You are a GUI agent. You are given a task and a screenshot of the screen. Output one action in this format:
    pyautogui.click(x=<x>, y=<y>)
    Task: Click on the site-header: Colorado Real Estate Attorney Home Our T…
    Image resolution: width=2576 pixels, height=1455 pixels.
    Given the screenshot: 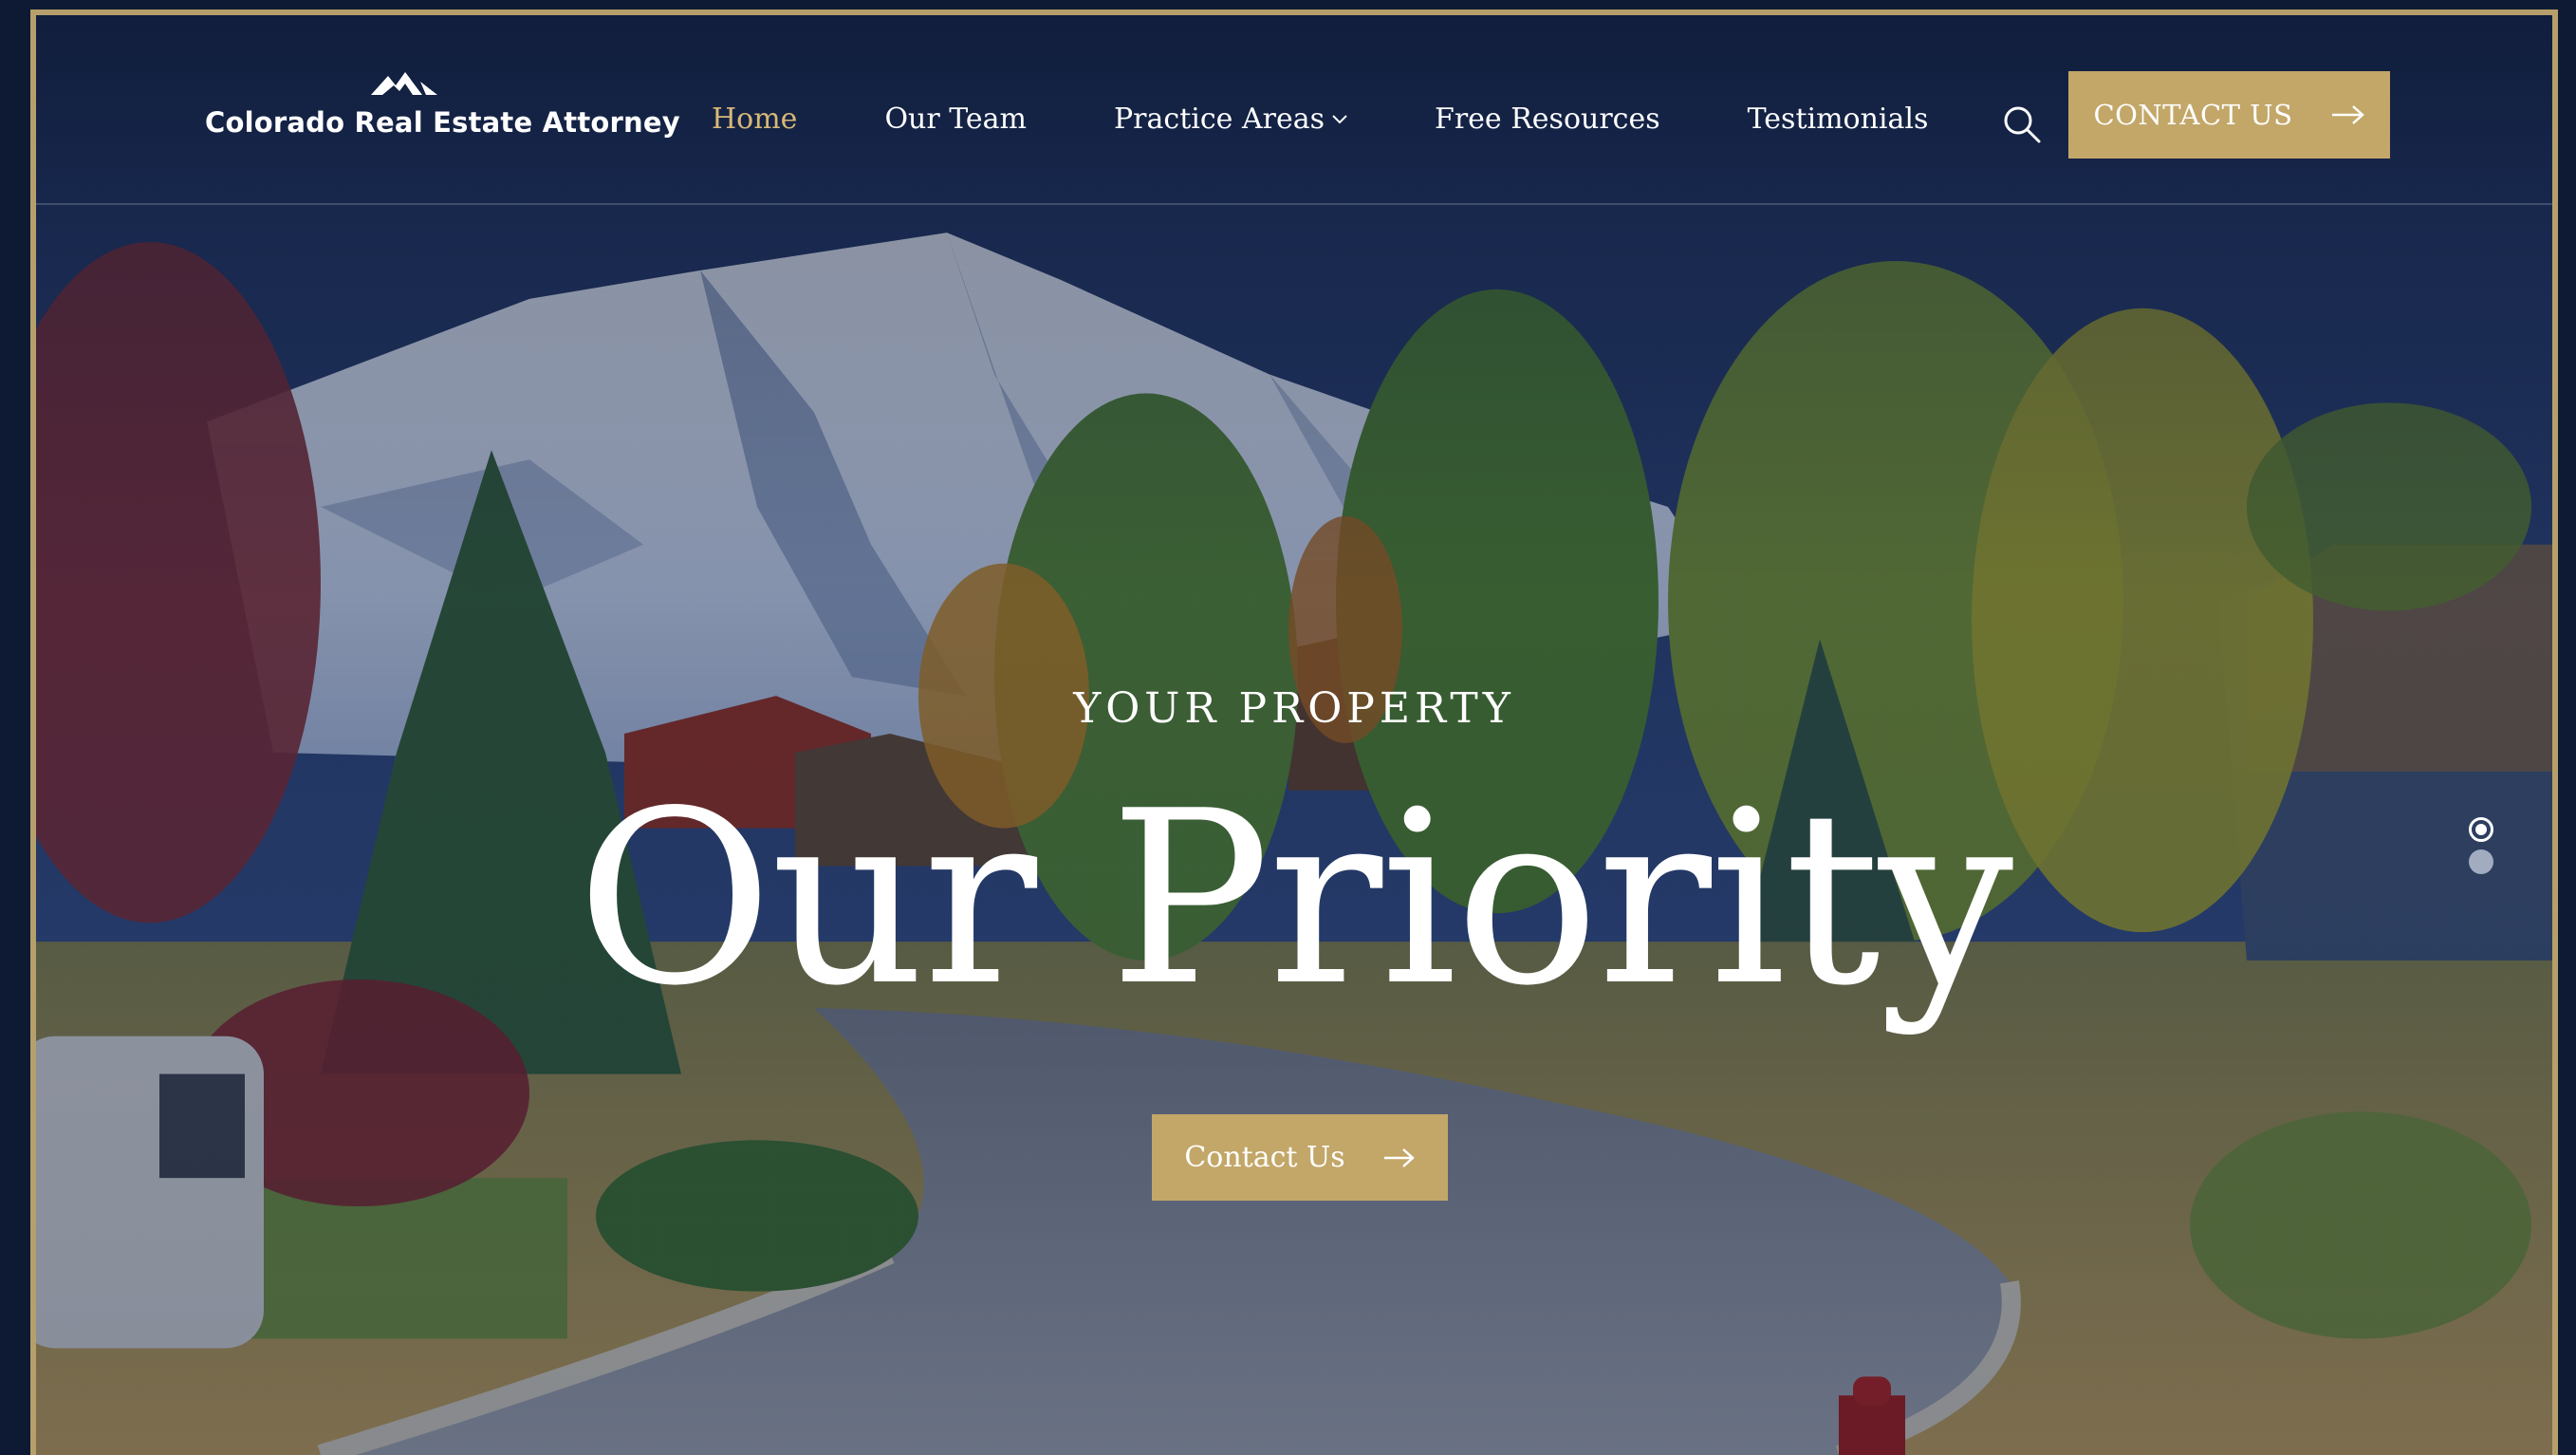 What is the action you would take?
    pyautogui.click(x=1294, y=110)
    